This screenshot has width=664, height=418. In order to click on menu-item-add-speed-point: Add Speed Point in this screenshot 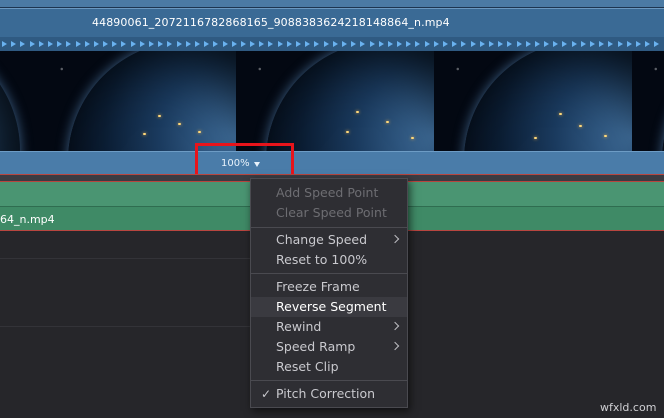, I will do `click(329, 193)`.